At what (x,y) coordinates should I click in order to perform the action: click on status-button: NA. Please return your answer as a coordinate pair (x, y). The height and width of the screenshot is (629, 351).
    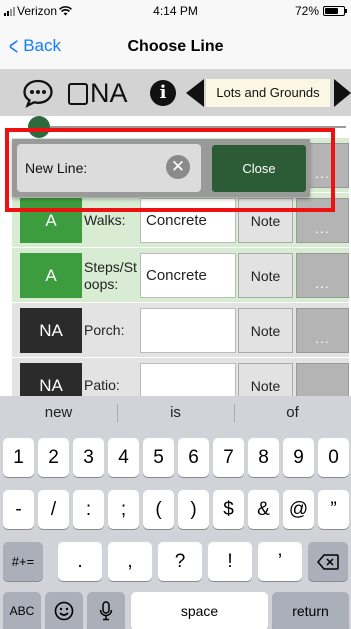
    Looking at the image, I should click on (51, 330).